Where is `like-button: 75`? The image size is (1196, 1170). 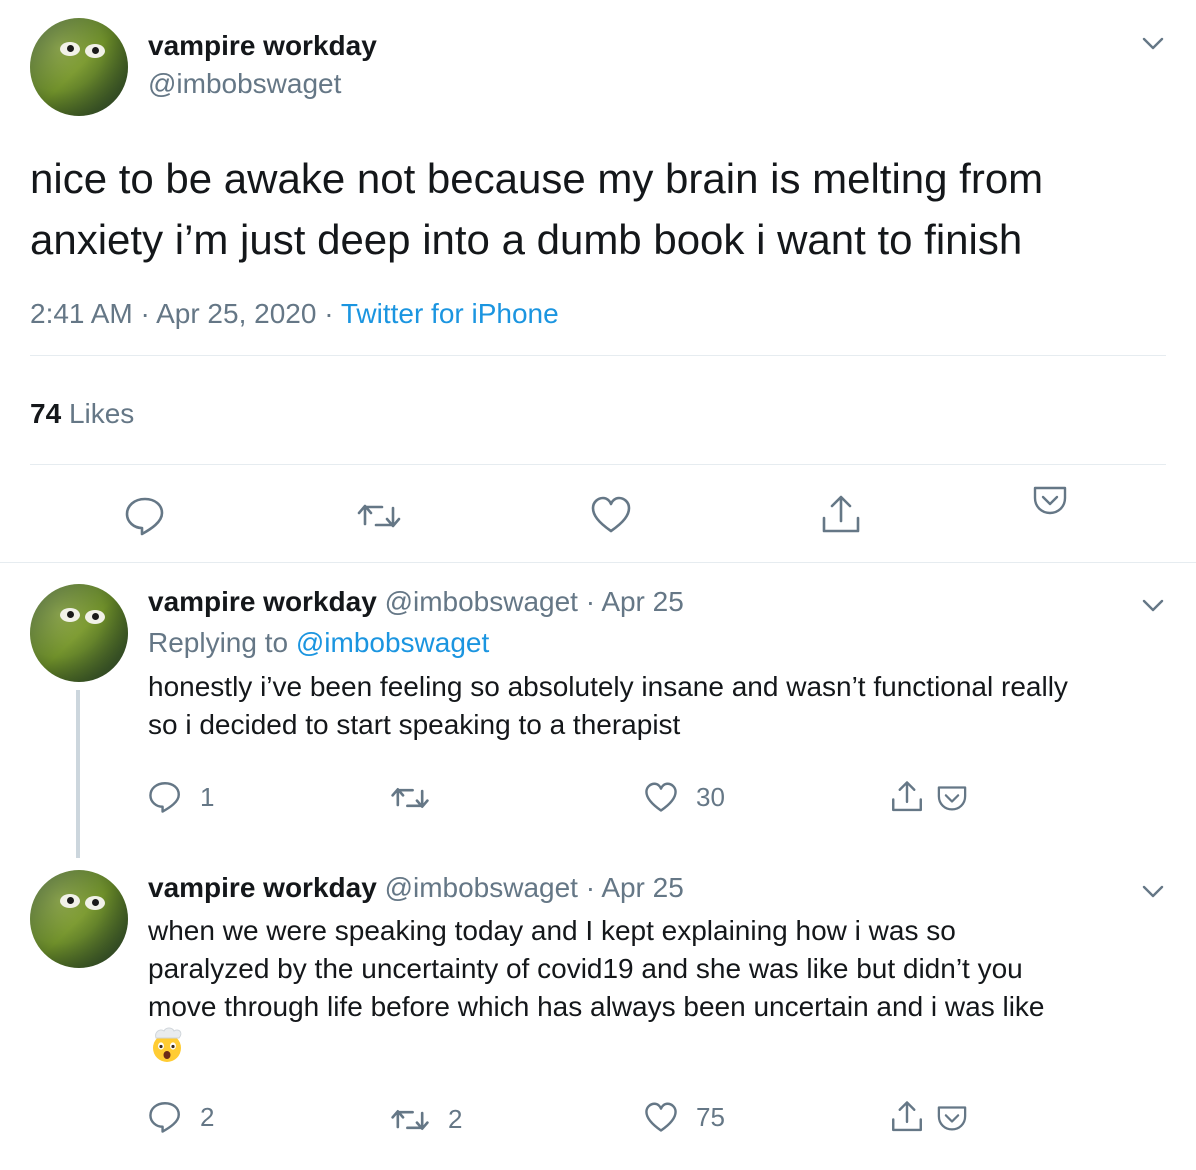 like-button: 75 is located at coordinates (684, 1117).